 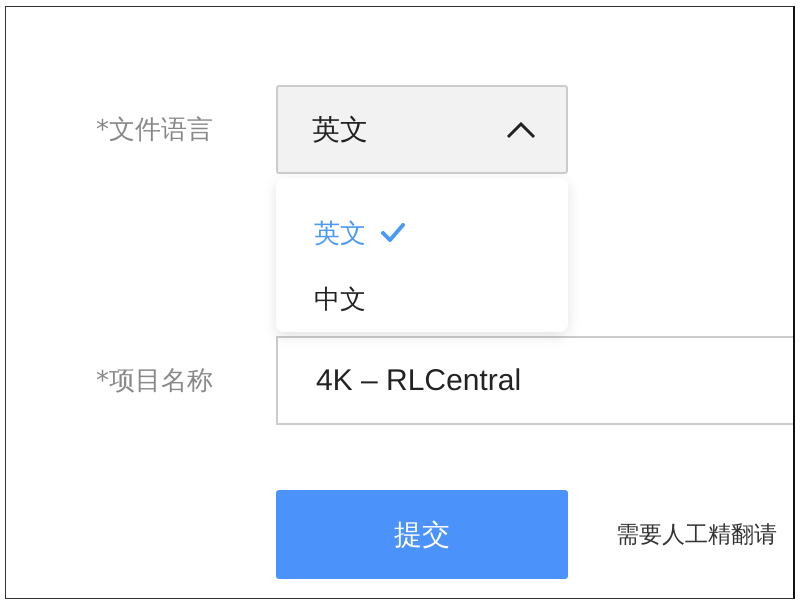 What do you see at coordinates (521, 129) in the screenshot?
I see `caret-icon` at bounding box center [521, 129].